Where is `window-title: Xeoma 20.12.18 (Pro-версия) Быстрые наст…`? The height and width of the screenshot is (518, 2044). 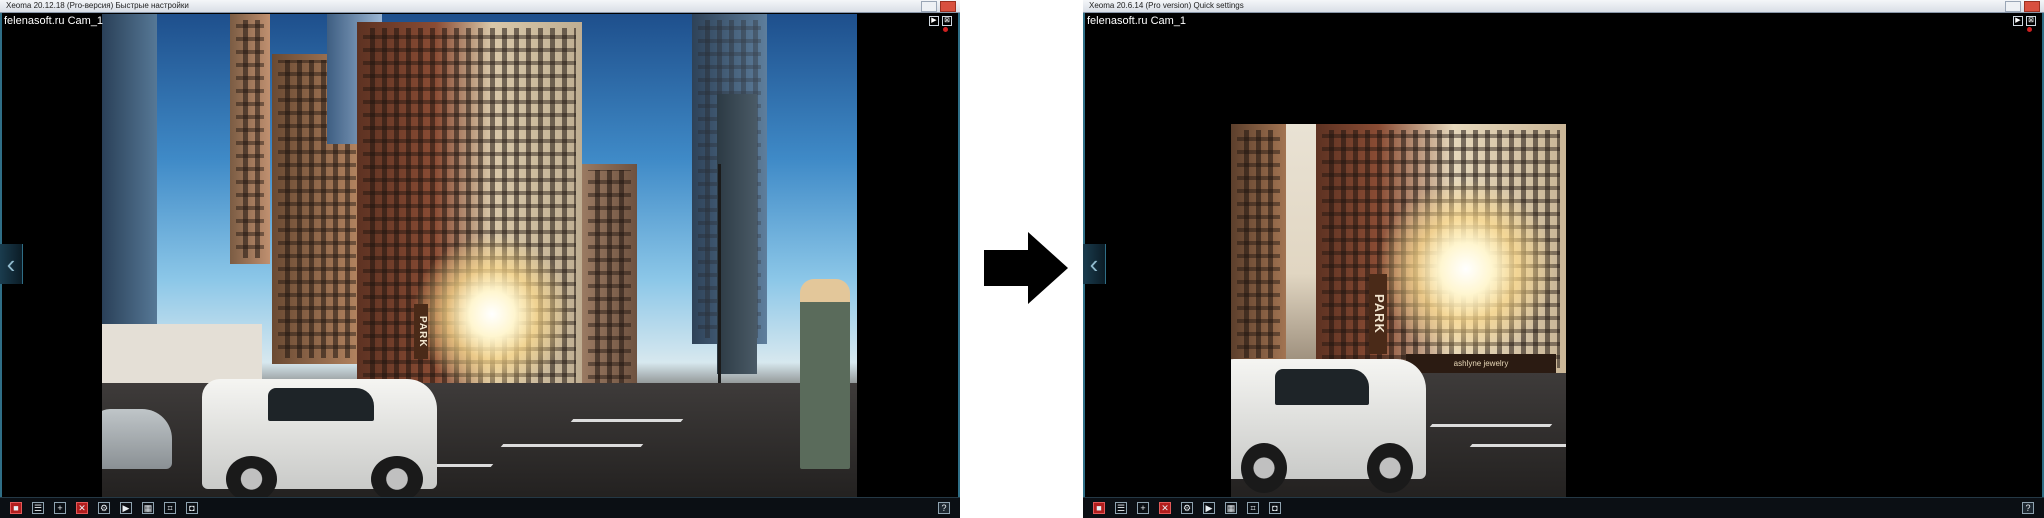 window-title: Xeoma 20.12.18 (Pro-версия) Быстрые наст… is located at coordinates (97, 5).